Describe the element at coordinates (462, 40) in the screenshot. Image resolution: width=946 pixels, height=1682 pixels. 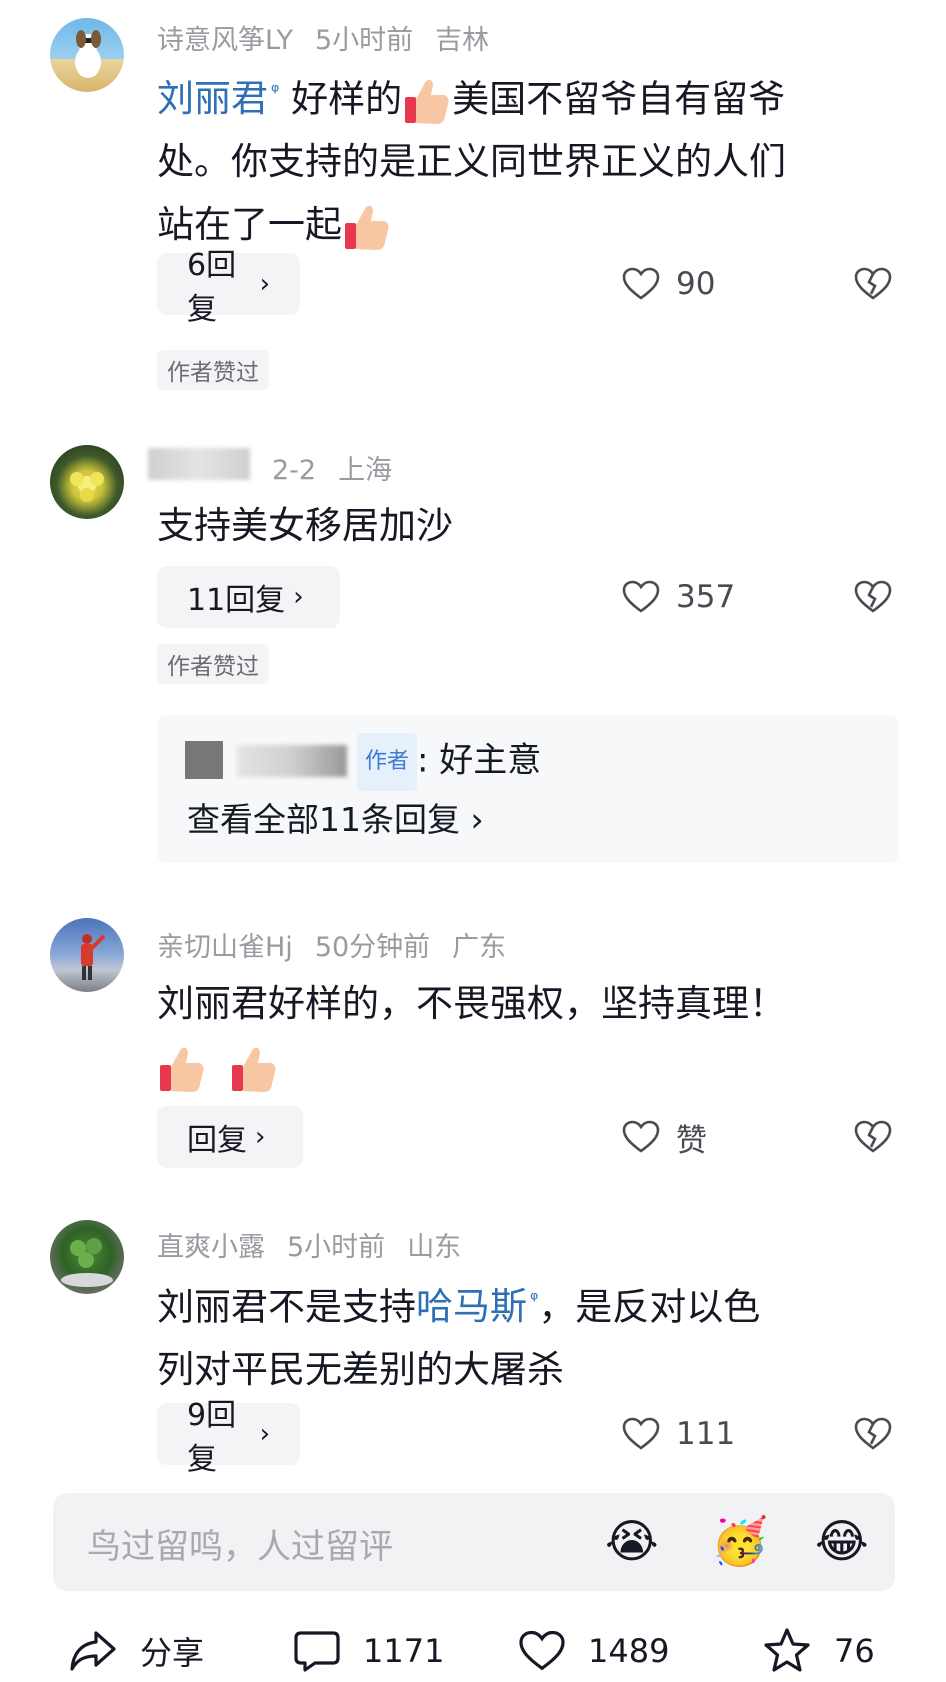
I see `location: 吉林` at that location.